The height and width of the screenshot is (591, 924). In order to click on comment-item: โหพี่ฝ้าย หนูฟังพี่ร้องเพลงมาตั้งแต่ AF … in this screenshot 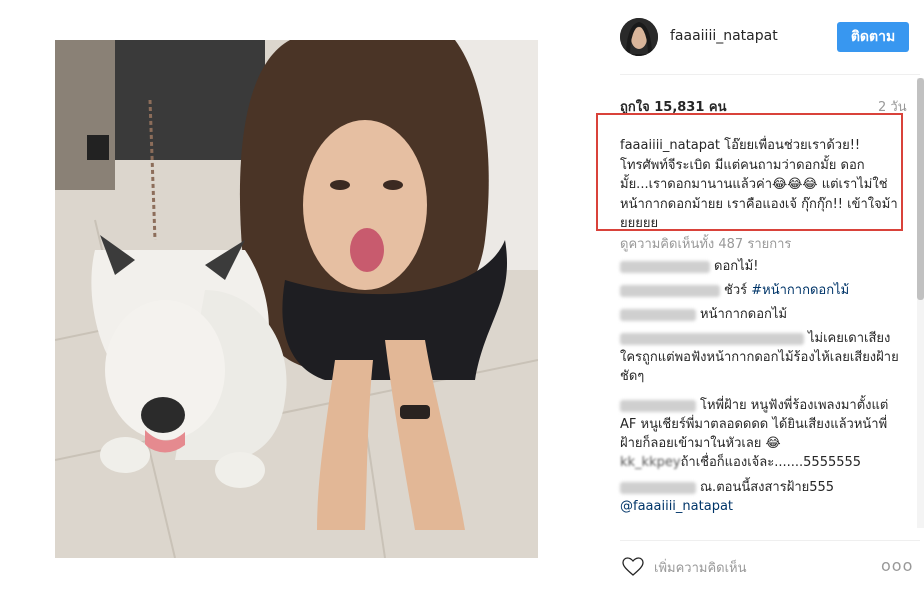, I will do `click(760, 424)`.